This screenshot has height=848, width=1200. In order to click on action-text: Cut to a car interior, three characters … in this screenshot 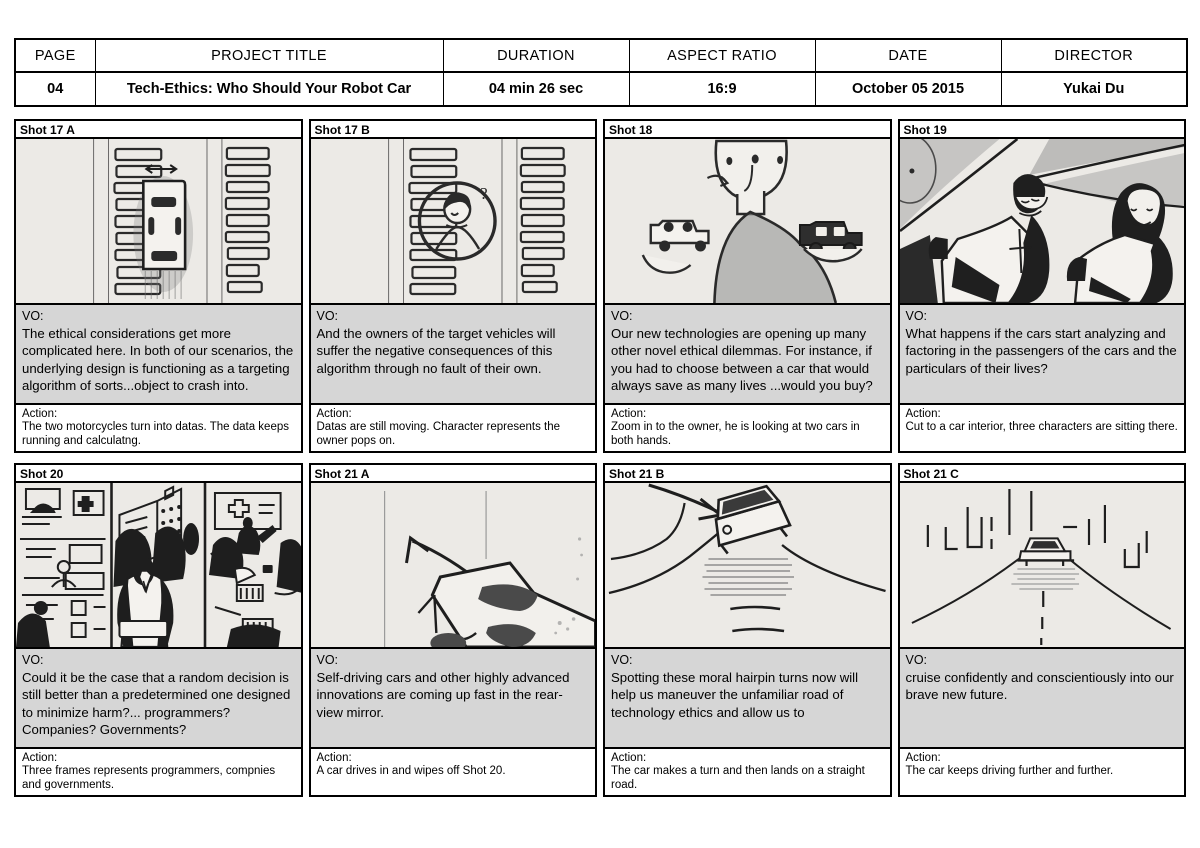, I will do `click(1041, 427)`.